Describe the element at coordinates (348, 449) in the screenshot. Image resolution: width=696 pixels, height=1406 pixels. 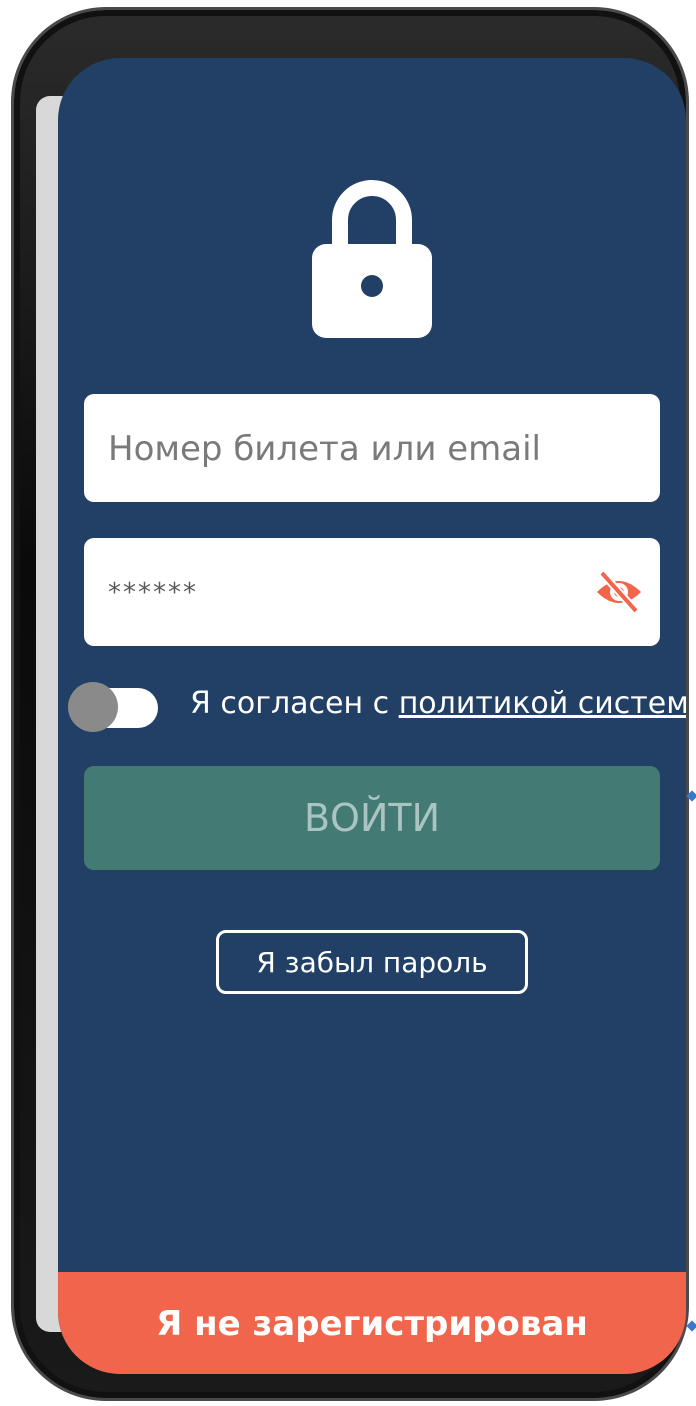
I see `login-input` at that location.